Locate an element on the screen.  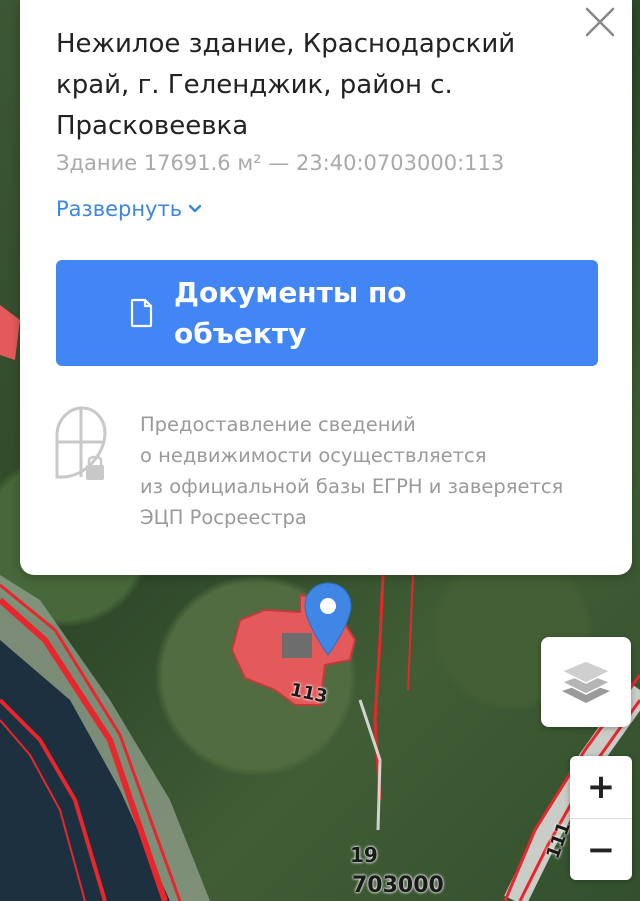
documents-button: Документы по объекту is located at coordinates (327, 313).